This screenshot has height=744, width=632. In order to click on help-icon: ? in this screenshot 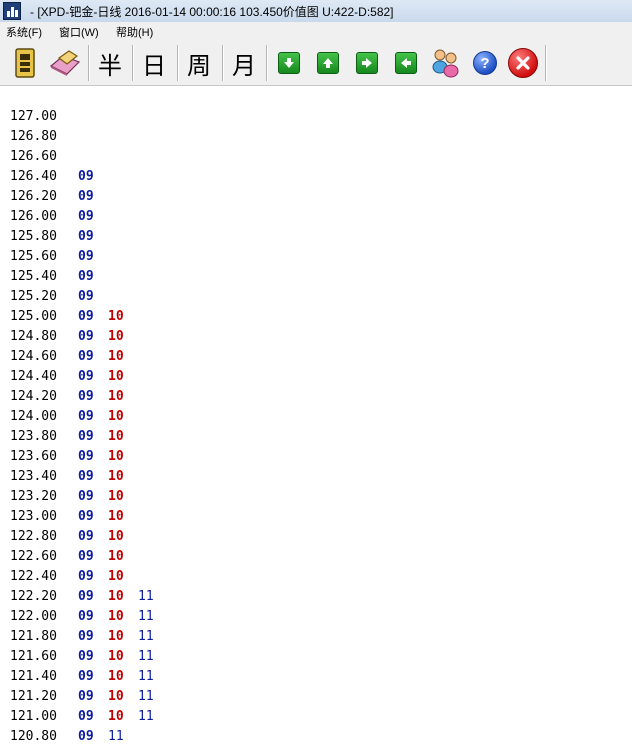, I will do `click(485, 63)`.